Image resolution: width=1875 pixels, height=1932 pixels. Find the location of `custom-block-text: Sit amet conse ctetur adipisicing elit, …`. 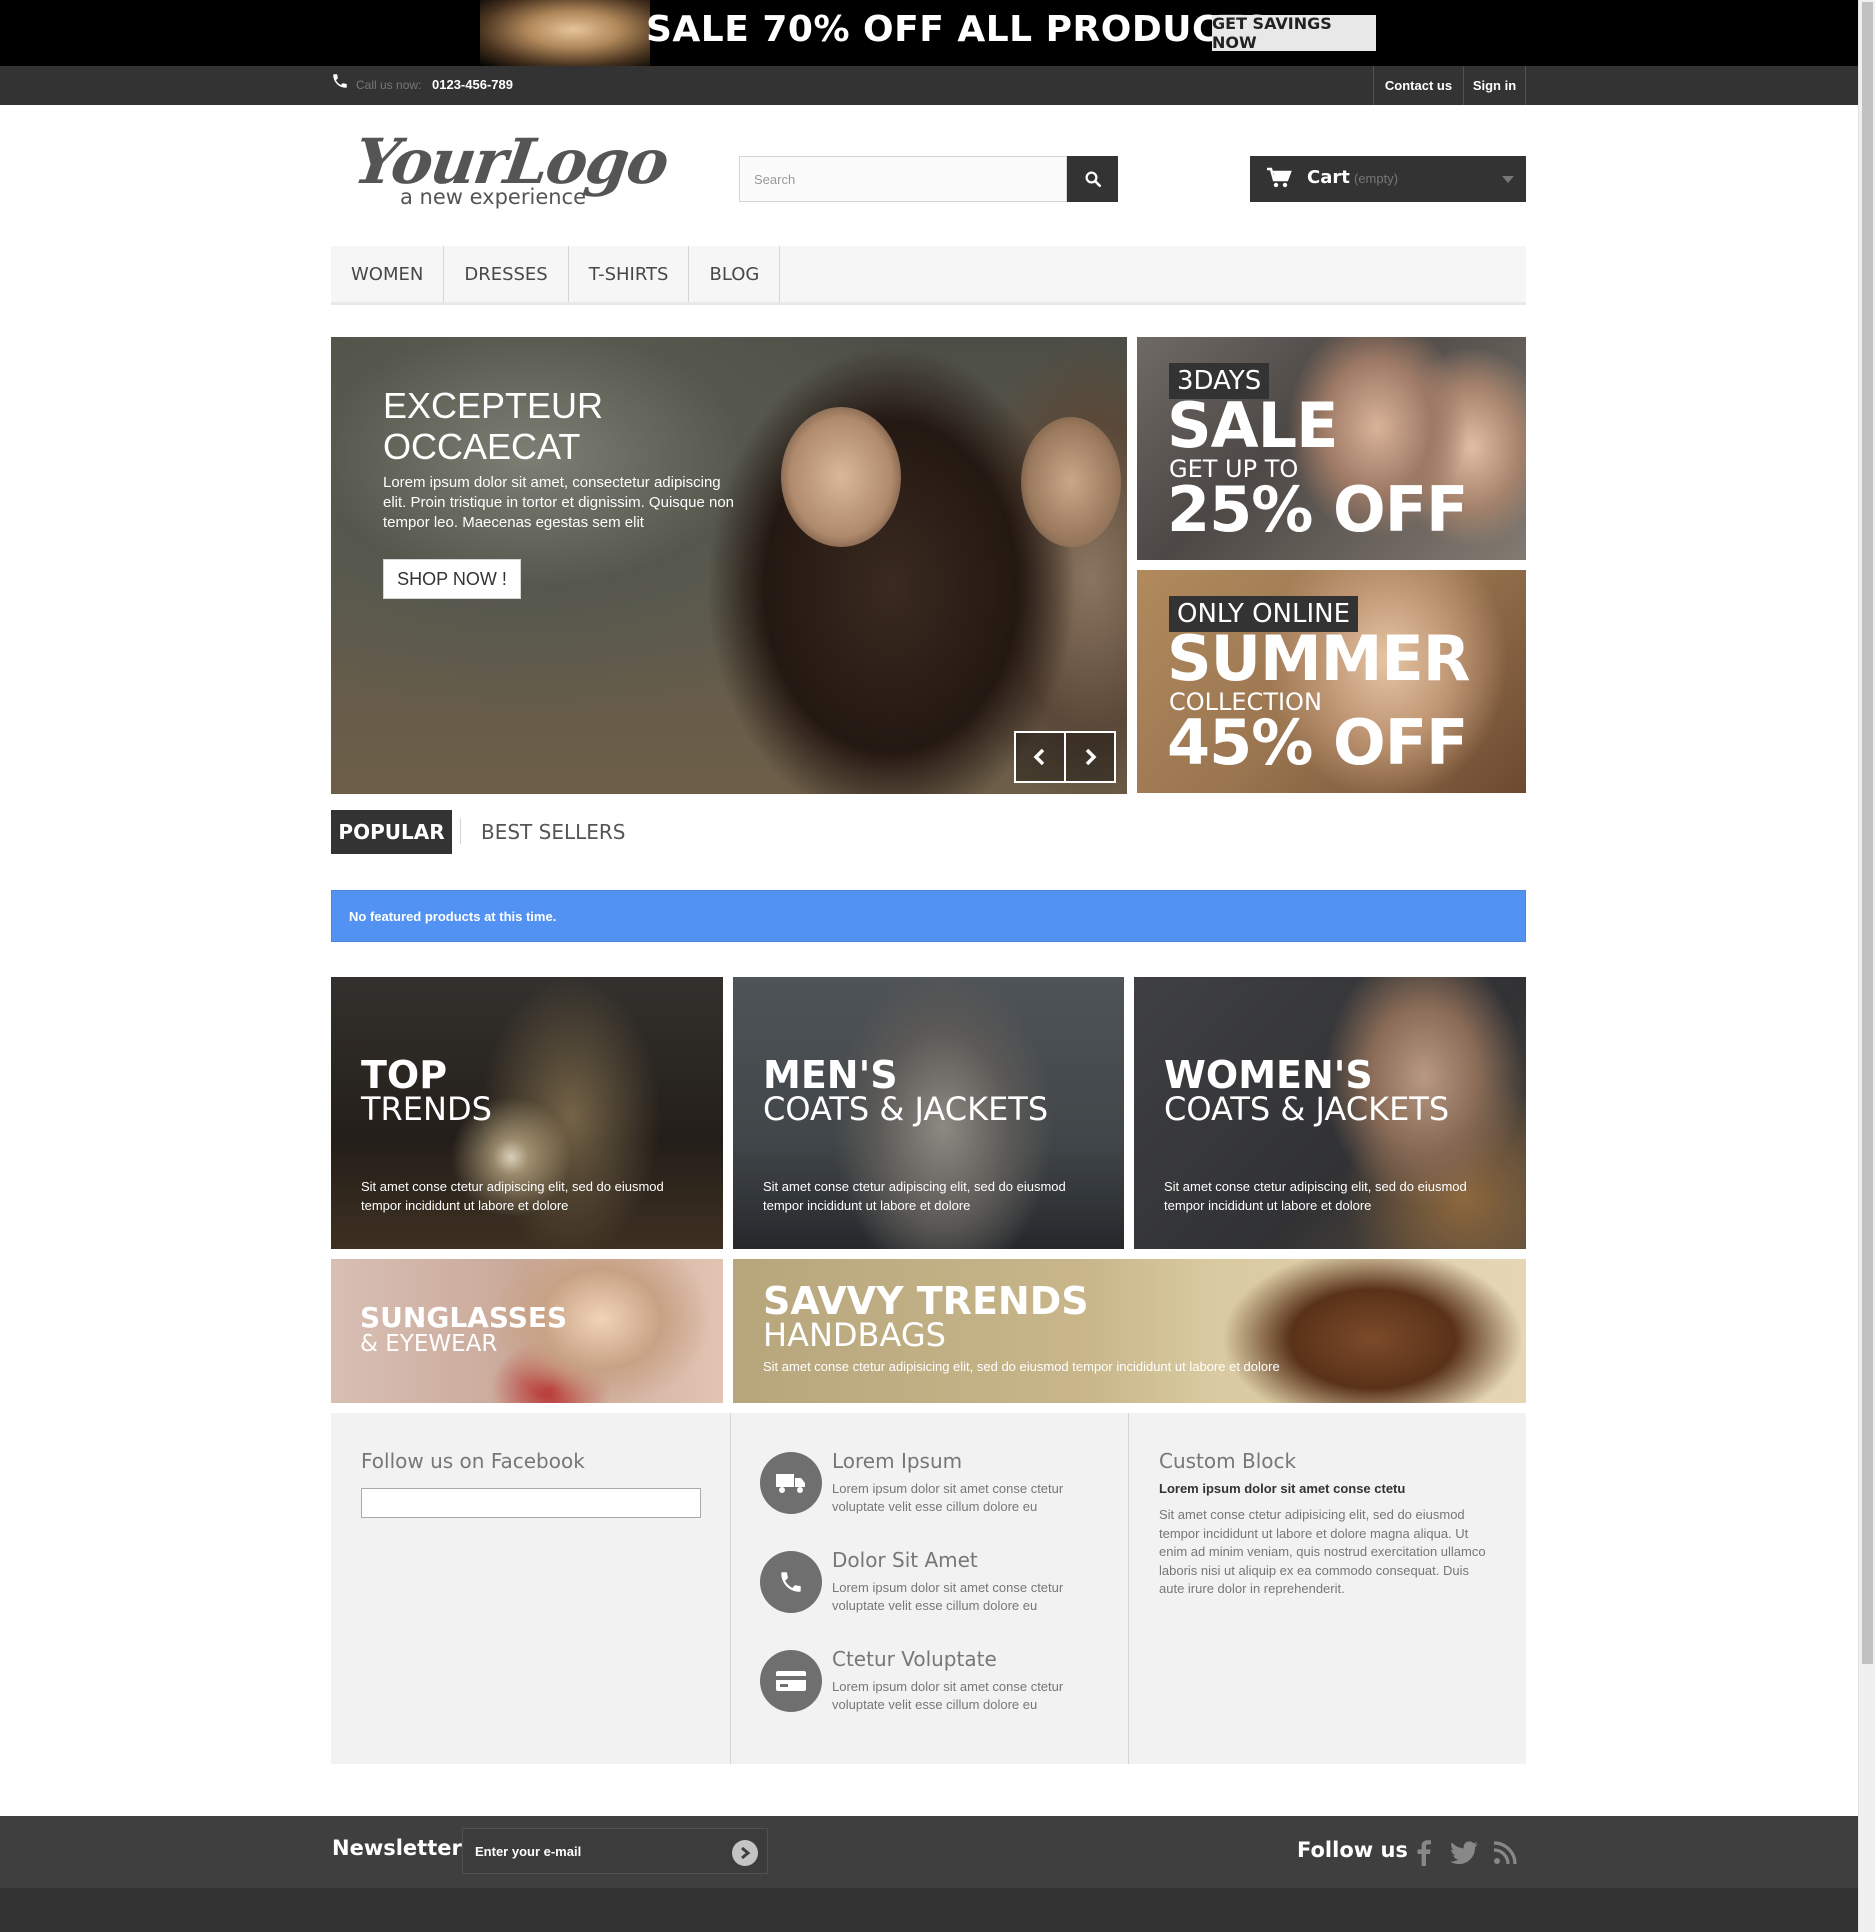

custom-block-text: Sit amet conse ctetur adipisicing elit, … is located at coordinates (1322, 1551).